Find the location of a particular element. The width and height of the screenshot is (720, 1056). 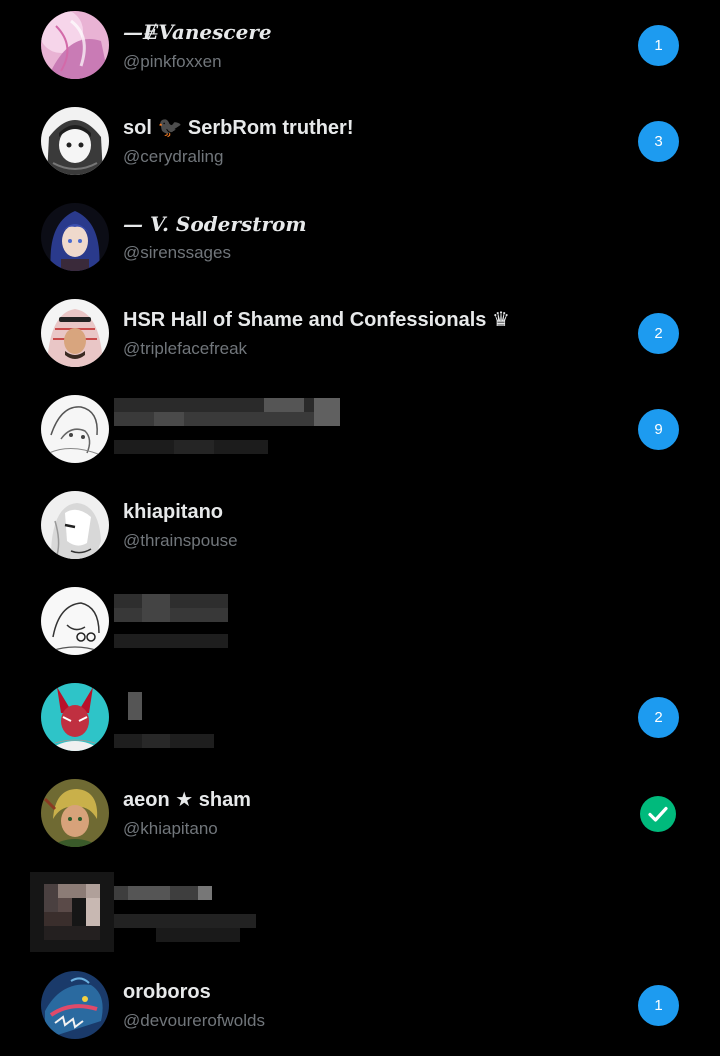

pink-anime-girl-avatar is located at coordinates (75, 45).